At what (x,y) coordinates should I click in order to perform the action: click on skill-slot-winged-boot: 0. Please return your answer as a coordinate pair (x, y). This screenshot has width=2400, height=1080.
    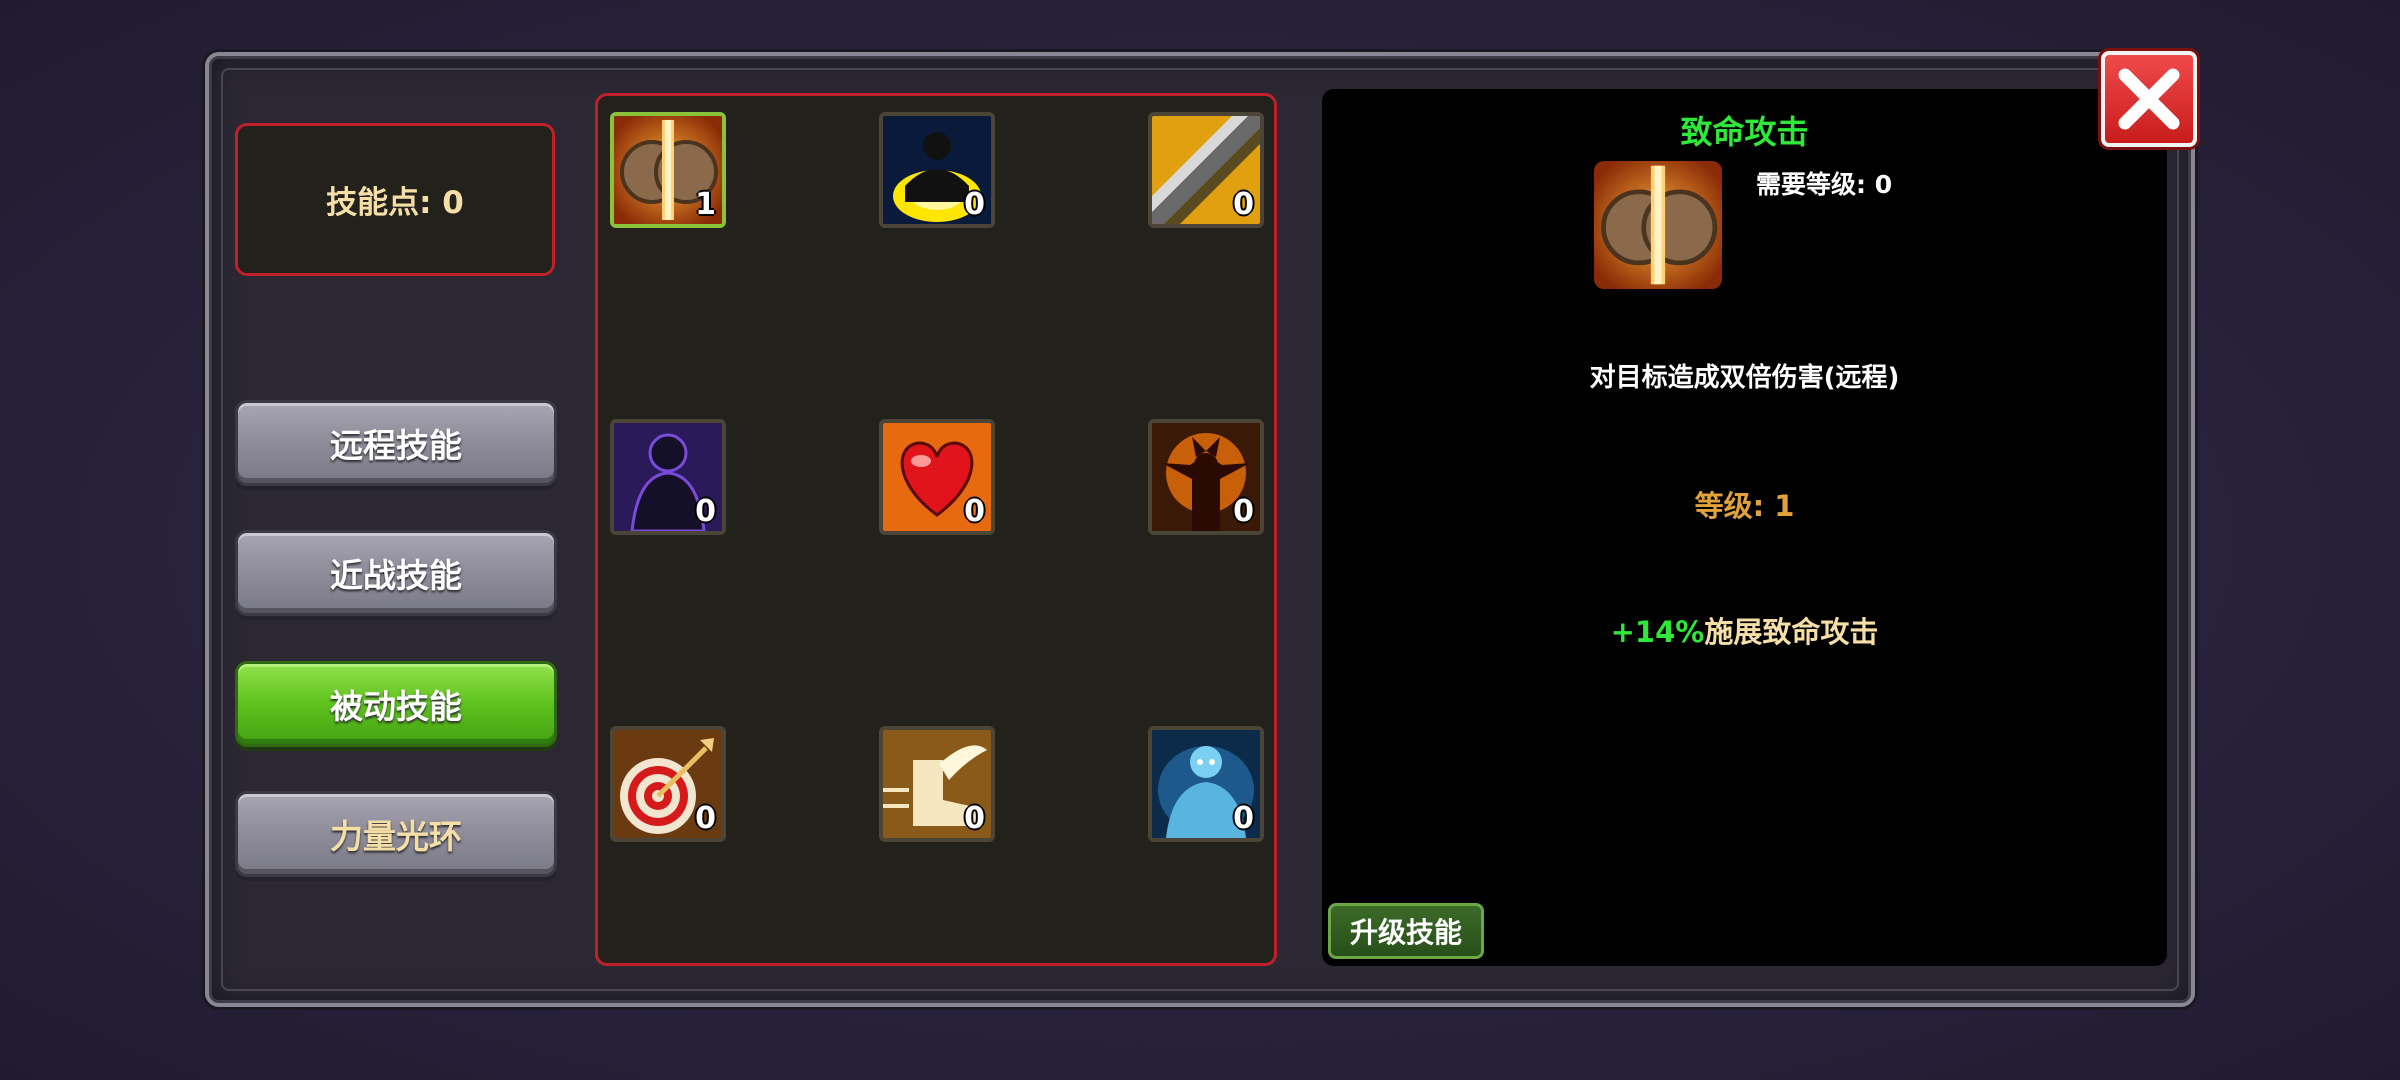
    Looking at the image, I should click on (937, 784).